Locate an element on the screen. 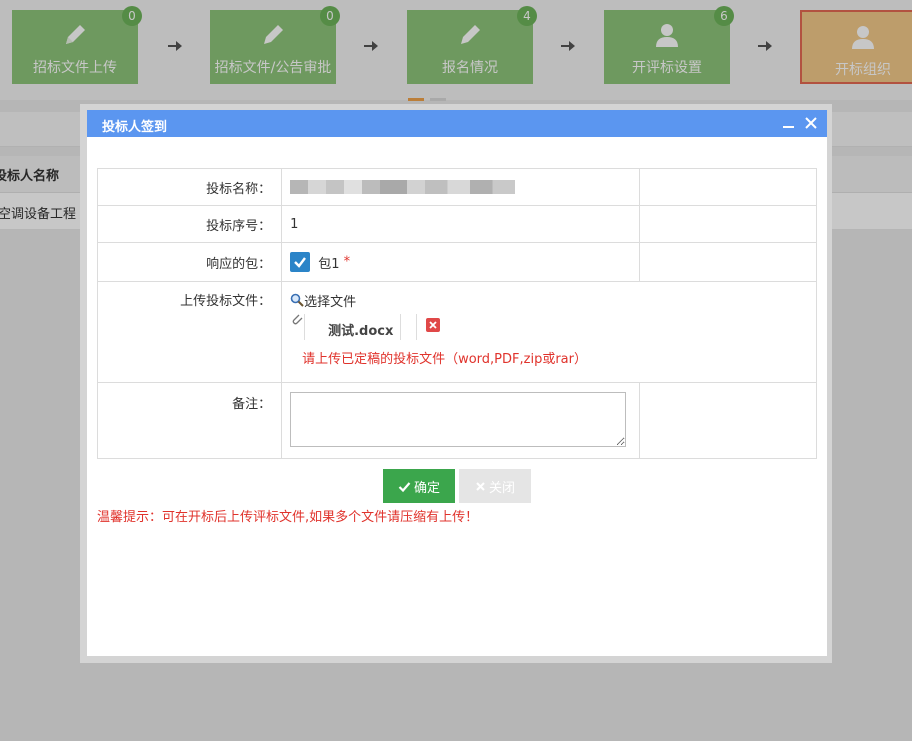 This screenshot has height=741, width=912. uploaded-file-name: 测试.docx is located at coordinates (360, 329).